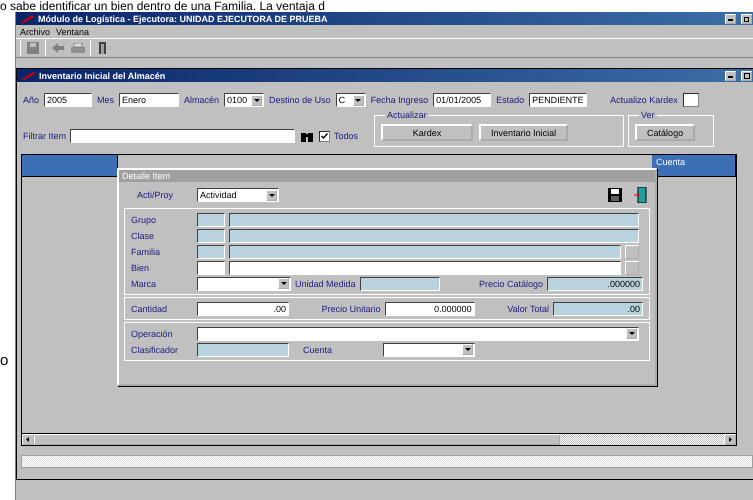 The width and height of the screenshot is (753, 500). What do you see at coordinates (641, 195) in the screenshot?
I see `exit-door-icon` at bounding box center [641, 195].